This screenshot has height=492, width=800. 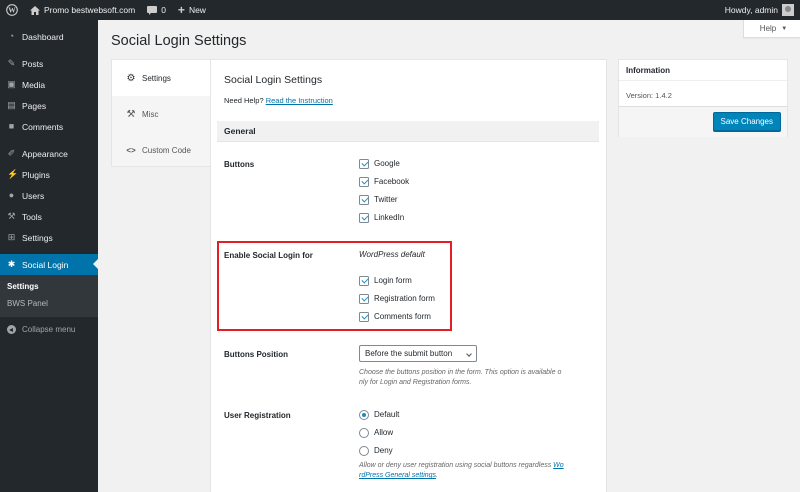 What do you see at coordinates (11, 84) in the screenshot?
I see `media-icon: ▣` at bounding box center [11, 84].